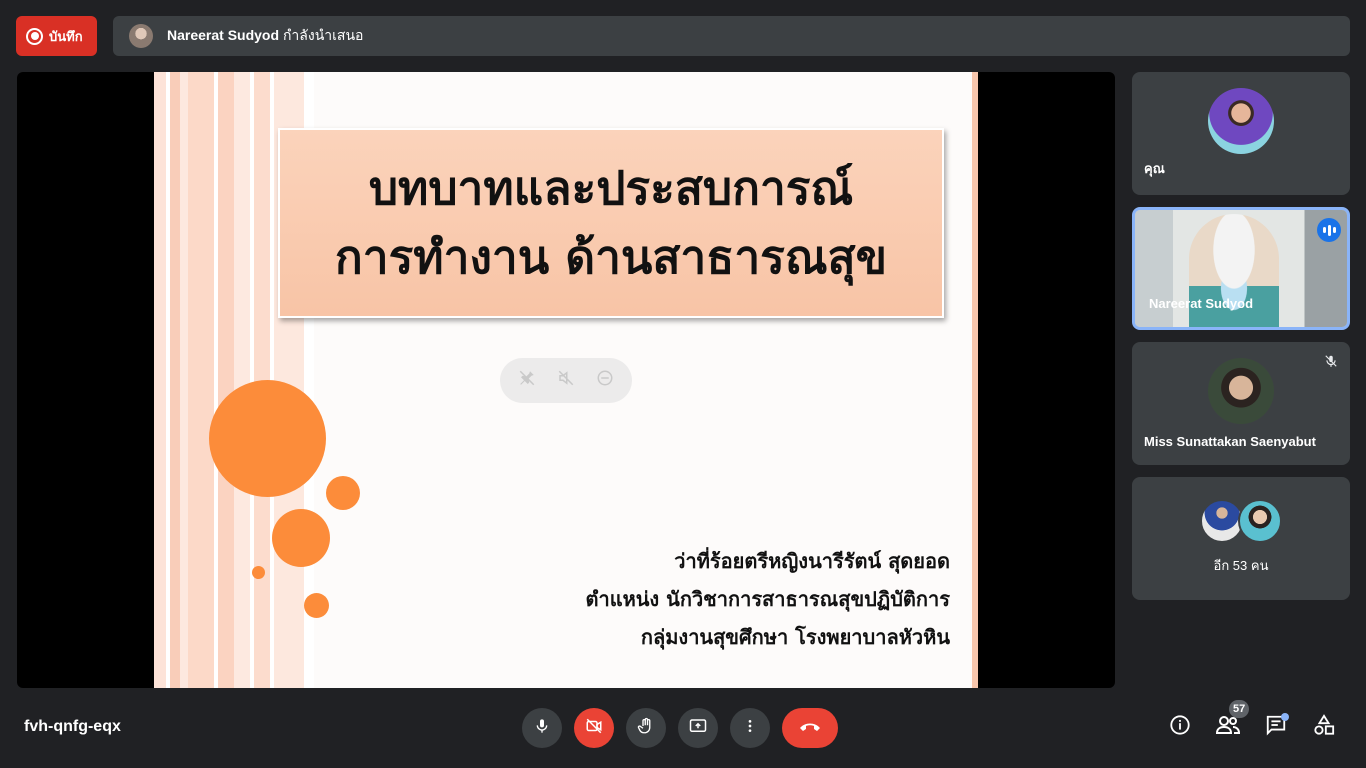 This screenshot has height=768, width=1366. What do you see at coordinates (223, 35) in the screenshot?
I see `presenter-name: Nareerat Sudyod` at bounding box center [223, 35].